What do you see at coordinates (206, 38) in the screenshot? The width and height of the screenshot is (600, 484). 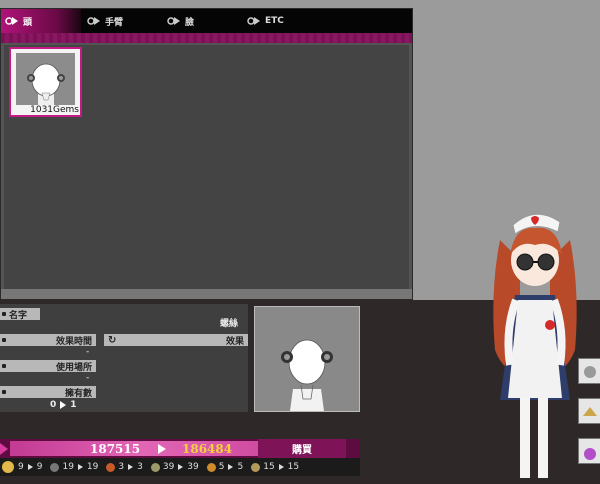 I see `tab-strip` at bounding box center [206, 38].